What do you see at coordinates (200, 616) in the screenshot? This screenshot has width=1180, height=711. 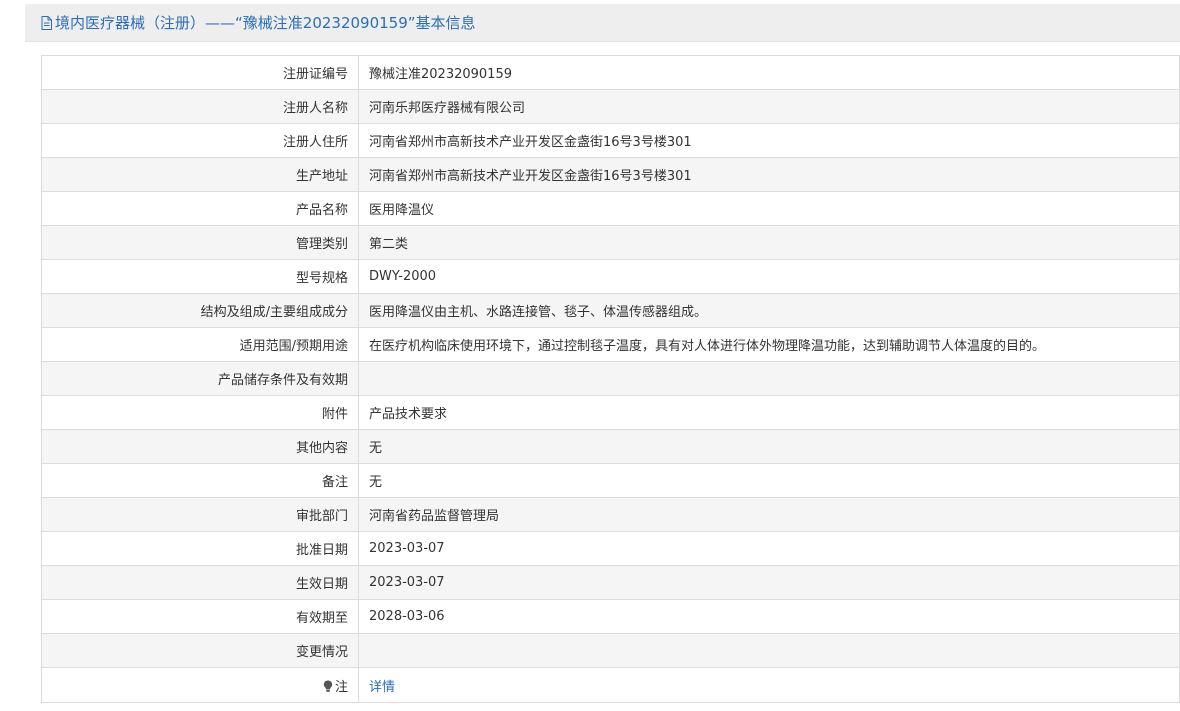 I see `row-label: 有效期至` at bounding box center [200, 616].